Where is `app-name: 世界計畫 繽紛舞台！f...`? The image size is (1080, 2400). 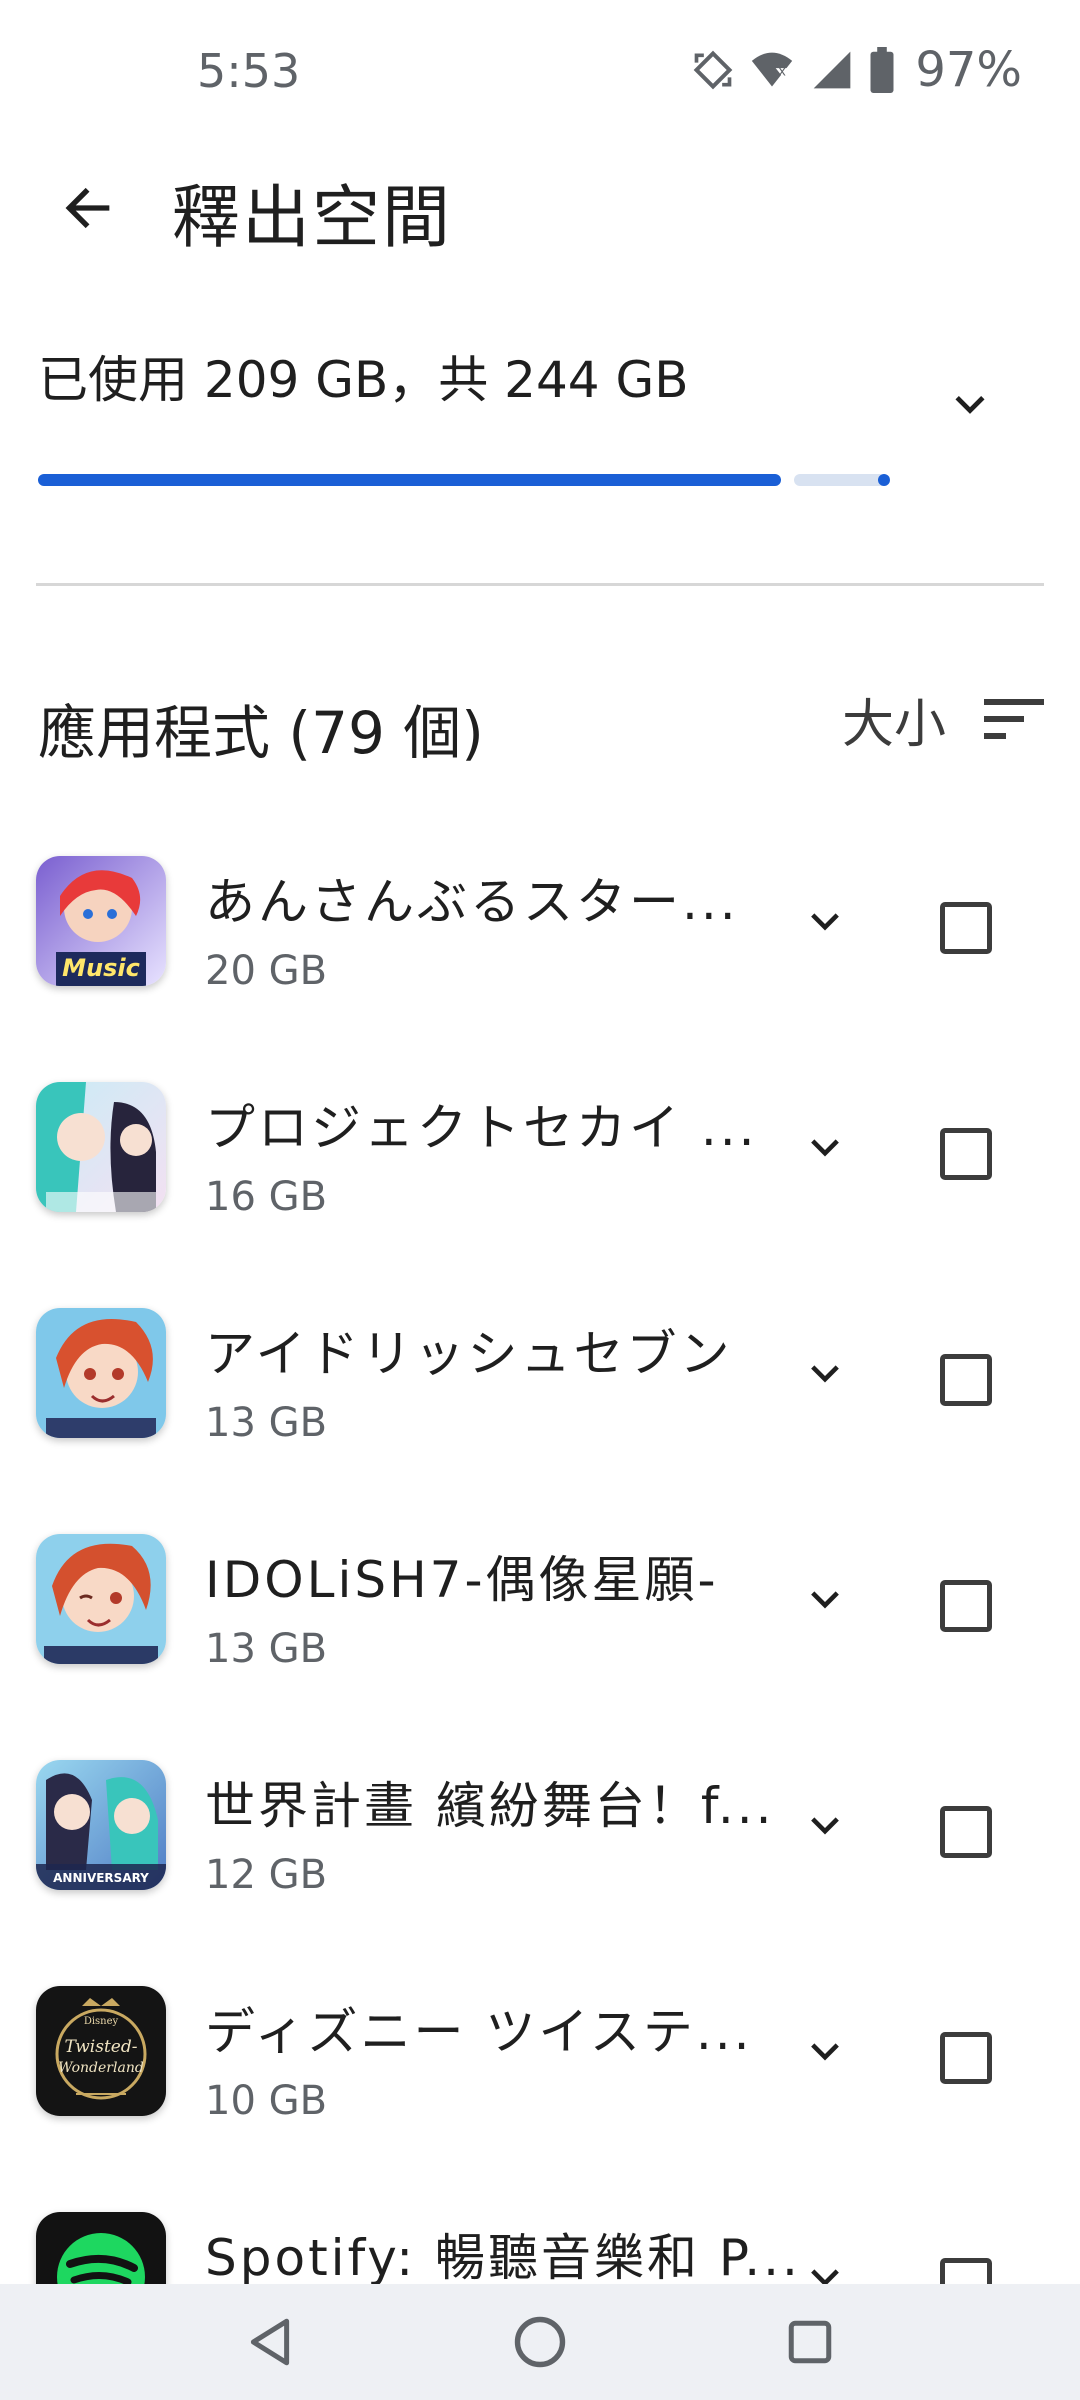
app-name: 世界計畫 繽紛舞台！f... is located at coordinates (490, 1806).